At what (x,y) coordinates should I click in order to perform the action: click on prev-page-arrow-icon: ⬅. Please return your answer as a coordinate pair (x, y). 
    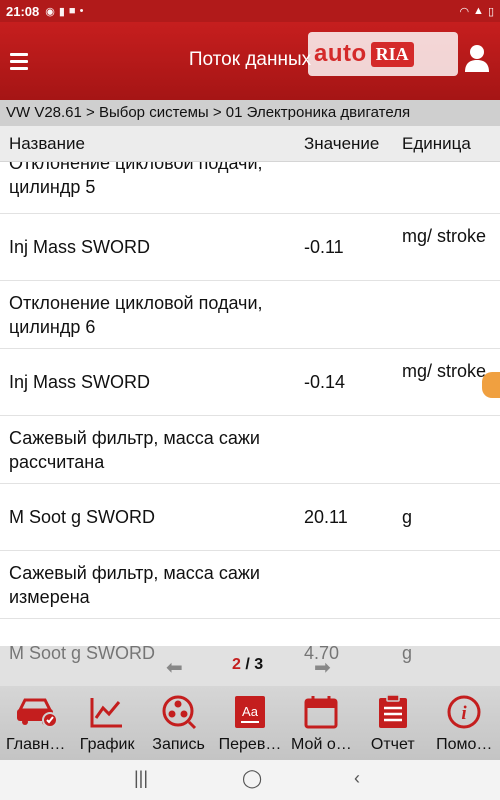
    Looking at the image, I should click on (174, 667).